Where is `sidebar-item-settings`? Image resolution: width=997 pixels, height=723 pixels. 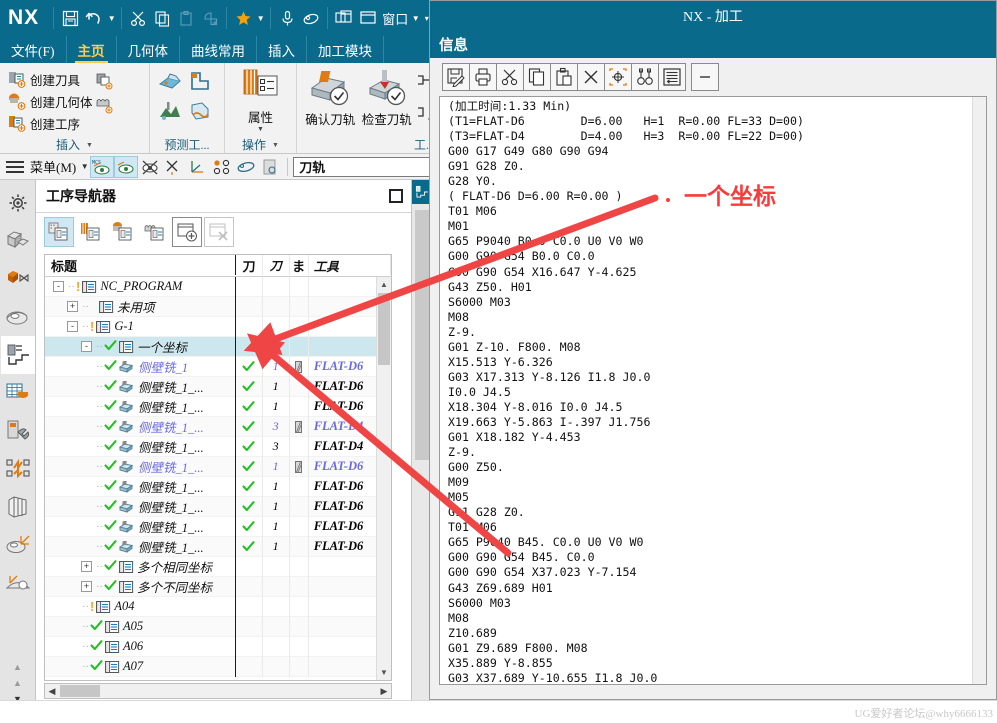
sidebar-item-settings is located at coordinates (18, 203).